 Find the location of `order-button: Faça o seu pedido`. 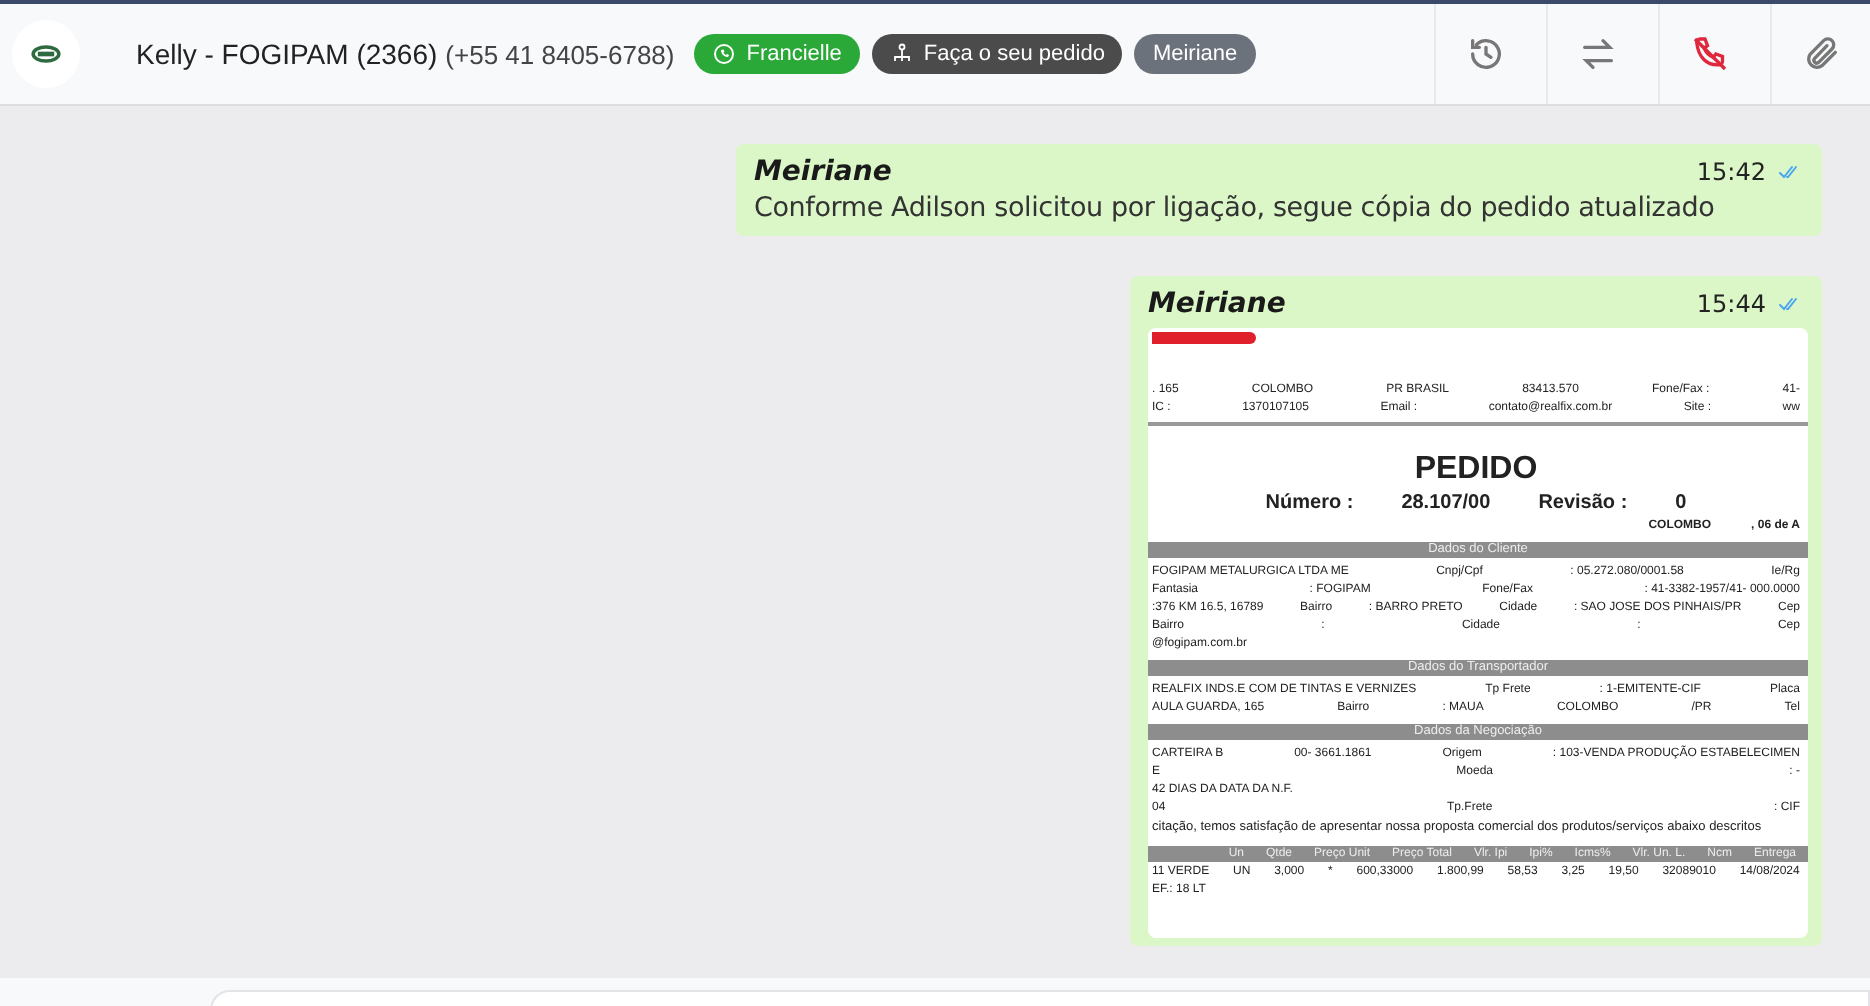

order-button: Faça o seu pedido is located at coordinates (997, 54).